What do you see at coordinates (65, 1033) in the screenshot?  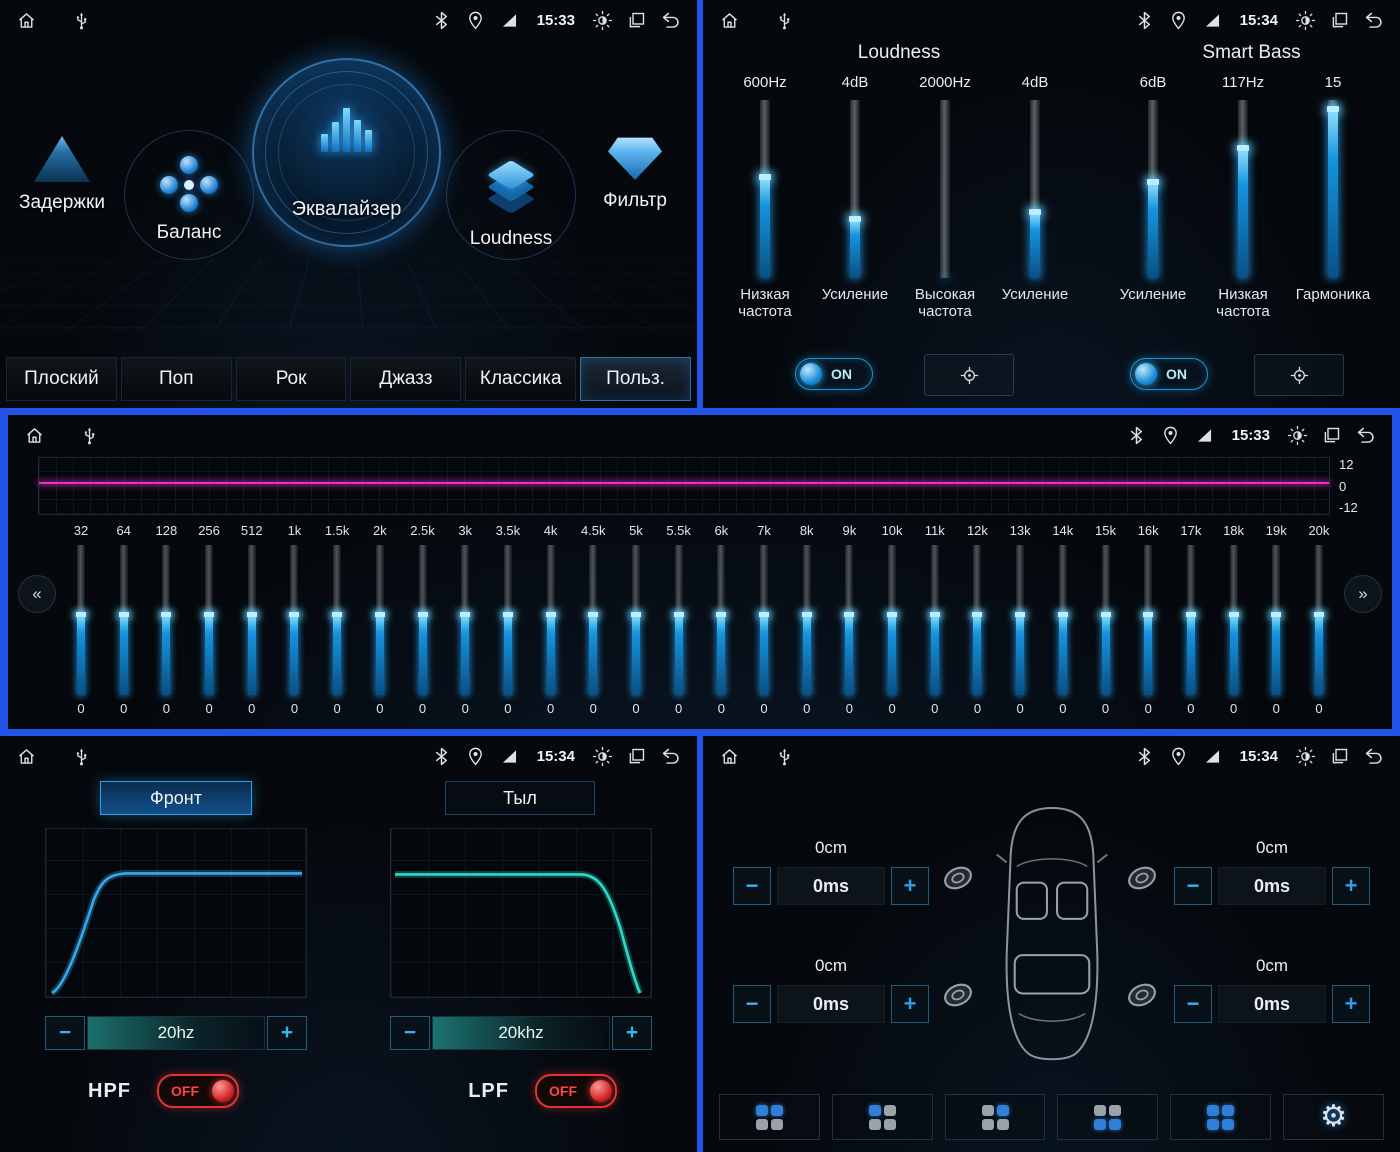 I see `hpf-decrease-button: −` at bounding box center [65, 1033].